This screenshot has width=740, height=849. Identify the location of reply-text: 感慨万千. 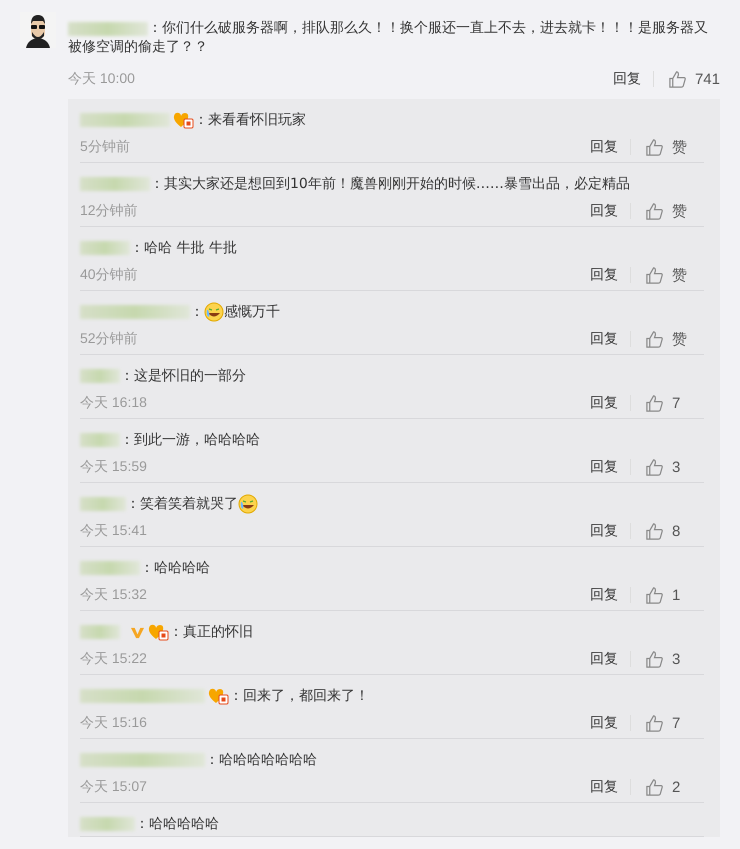
(252, 312).